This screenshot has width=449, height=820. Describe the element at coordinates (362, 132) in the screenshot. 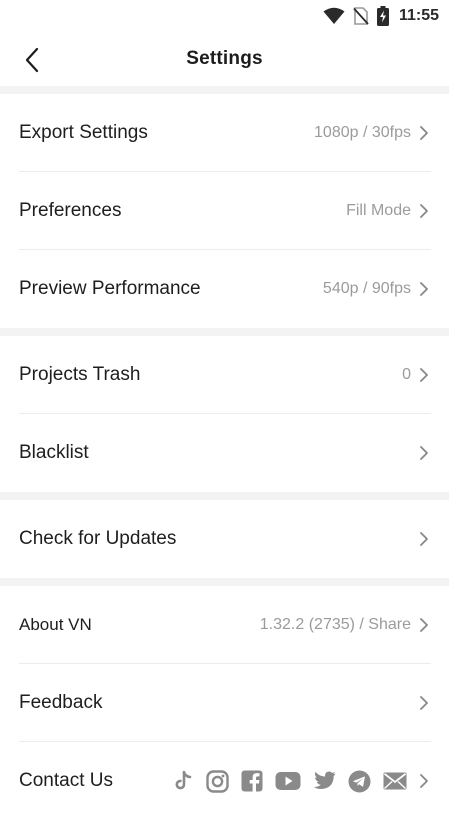

I see `row-value: 1080p / 30fps` at that location.